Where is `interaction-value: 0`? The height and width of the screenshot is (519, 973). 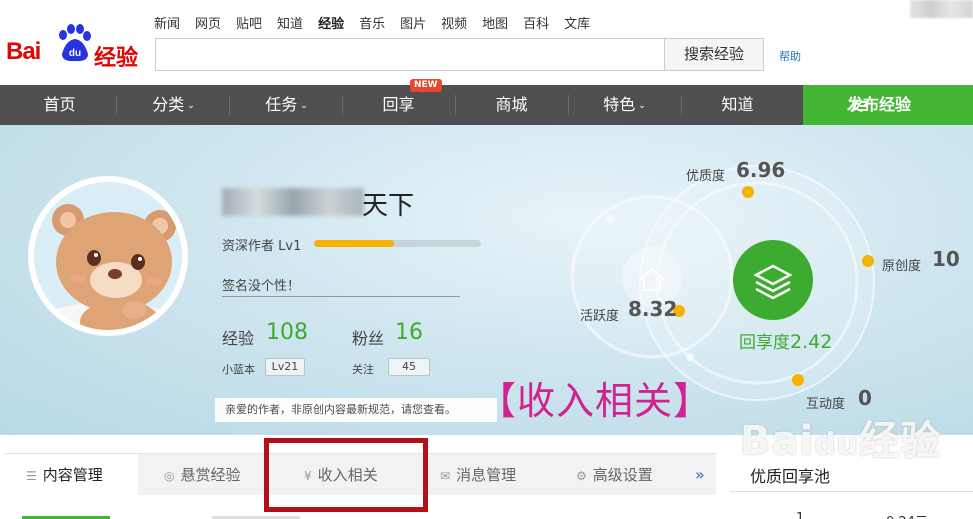 interaction-value: 0 is located at coordinates (865, 398).